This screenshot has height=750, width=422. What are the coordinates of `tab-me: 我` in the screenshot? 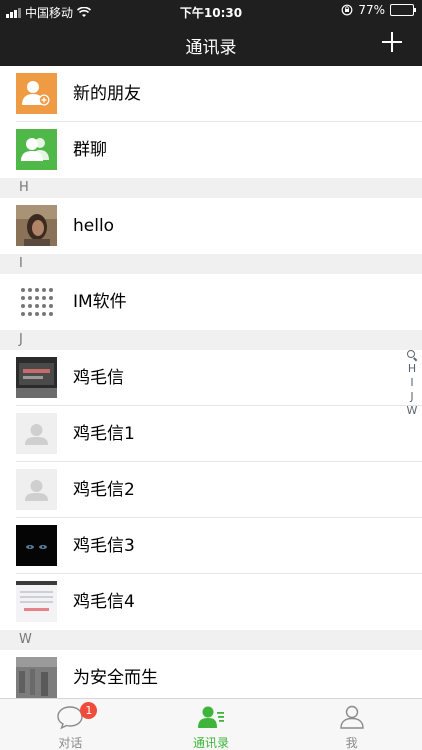 It's located at (351, 724).